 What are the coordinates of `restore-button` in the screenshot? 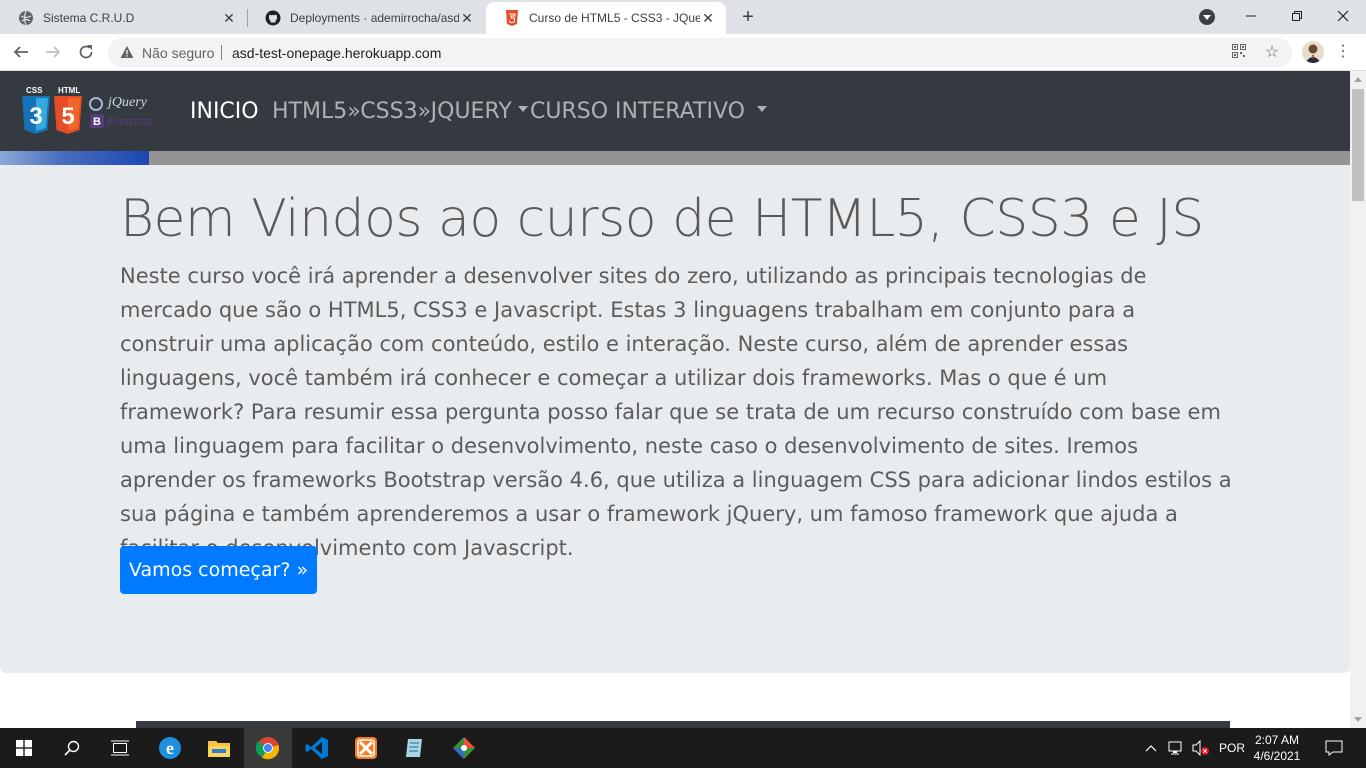 It's located at (1297, 16).